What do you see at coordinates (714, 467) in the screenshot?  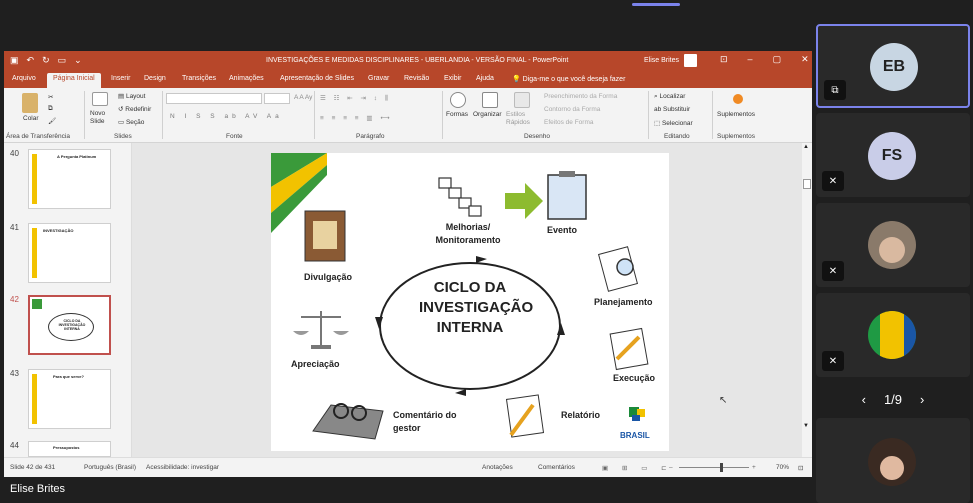 I see `zoom-slider` at bounding box center [714, 467].